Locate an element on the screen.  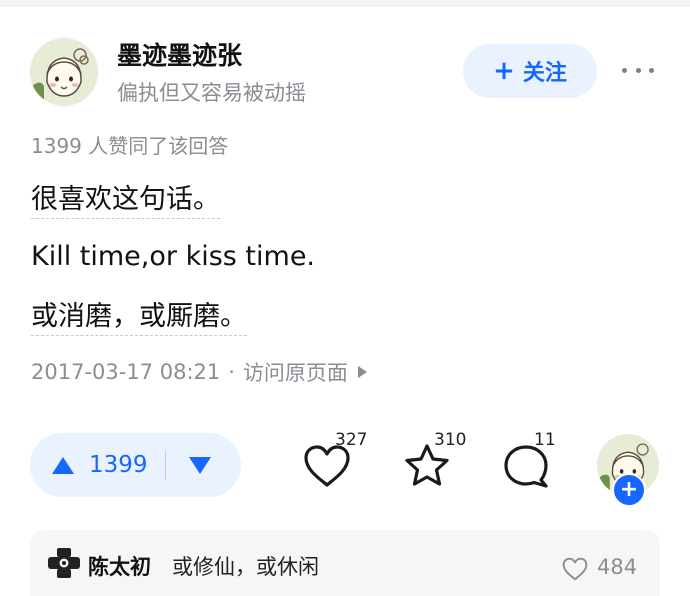
top-comment: 陈太初 或修仙，或休闲 484 is located at coordinates (345, 563).